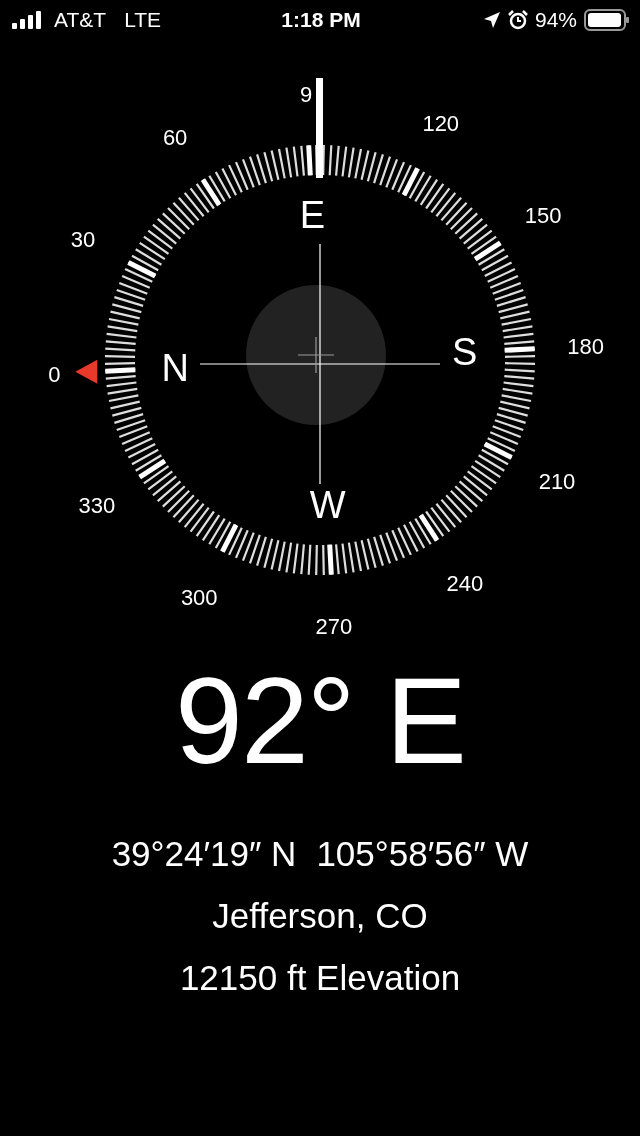 The width and height of the screenshot is (640, 1136). What do you see at coordinates (80, 20) in the screenshot?
I see `carrier-name: AT&T` at bounding box center [80, 20].